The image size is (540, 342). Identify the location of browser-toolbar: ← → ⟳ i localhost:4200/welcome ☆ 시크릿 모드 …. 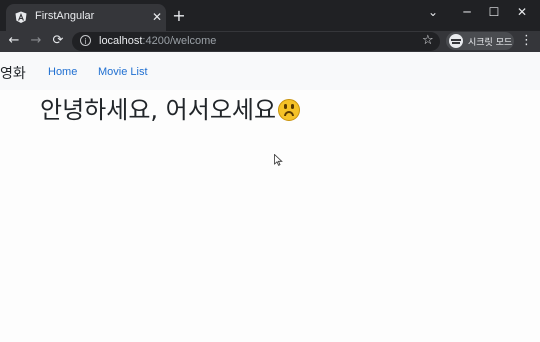
(270, 41).